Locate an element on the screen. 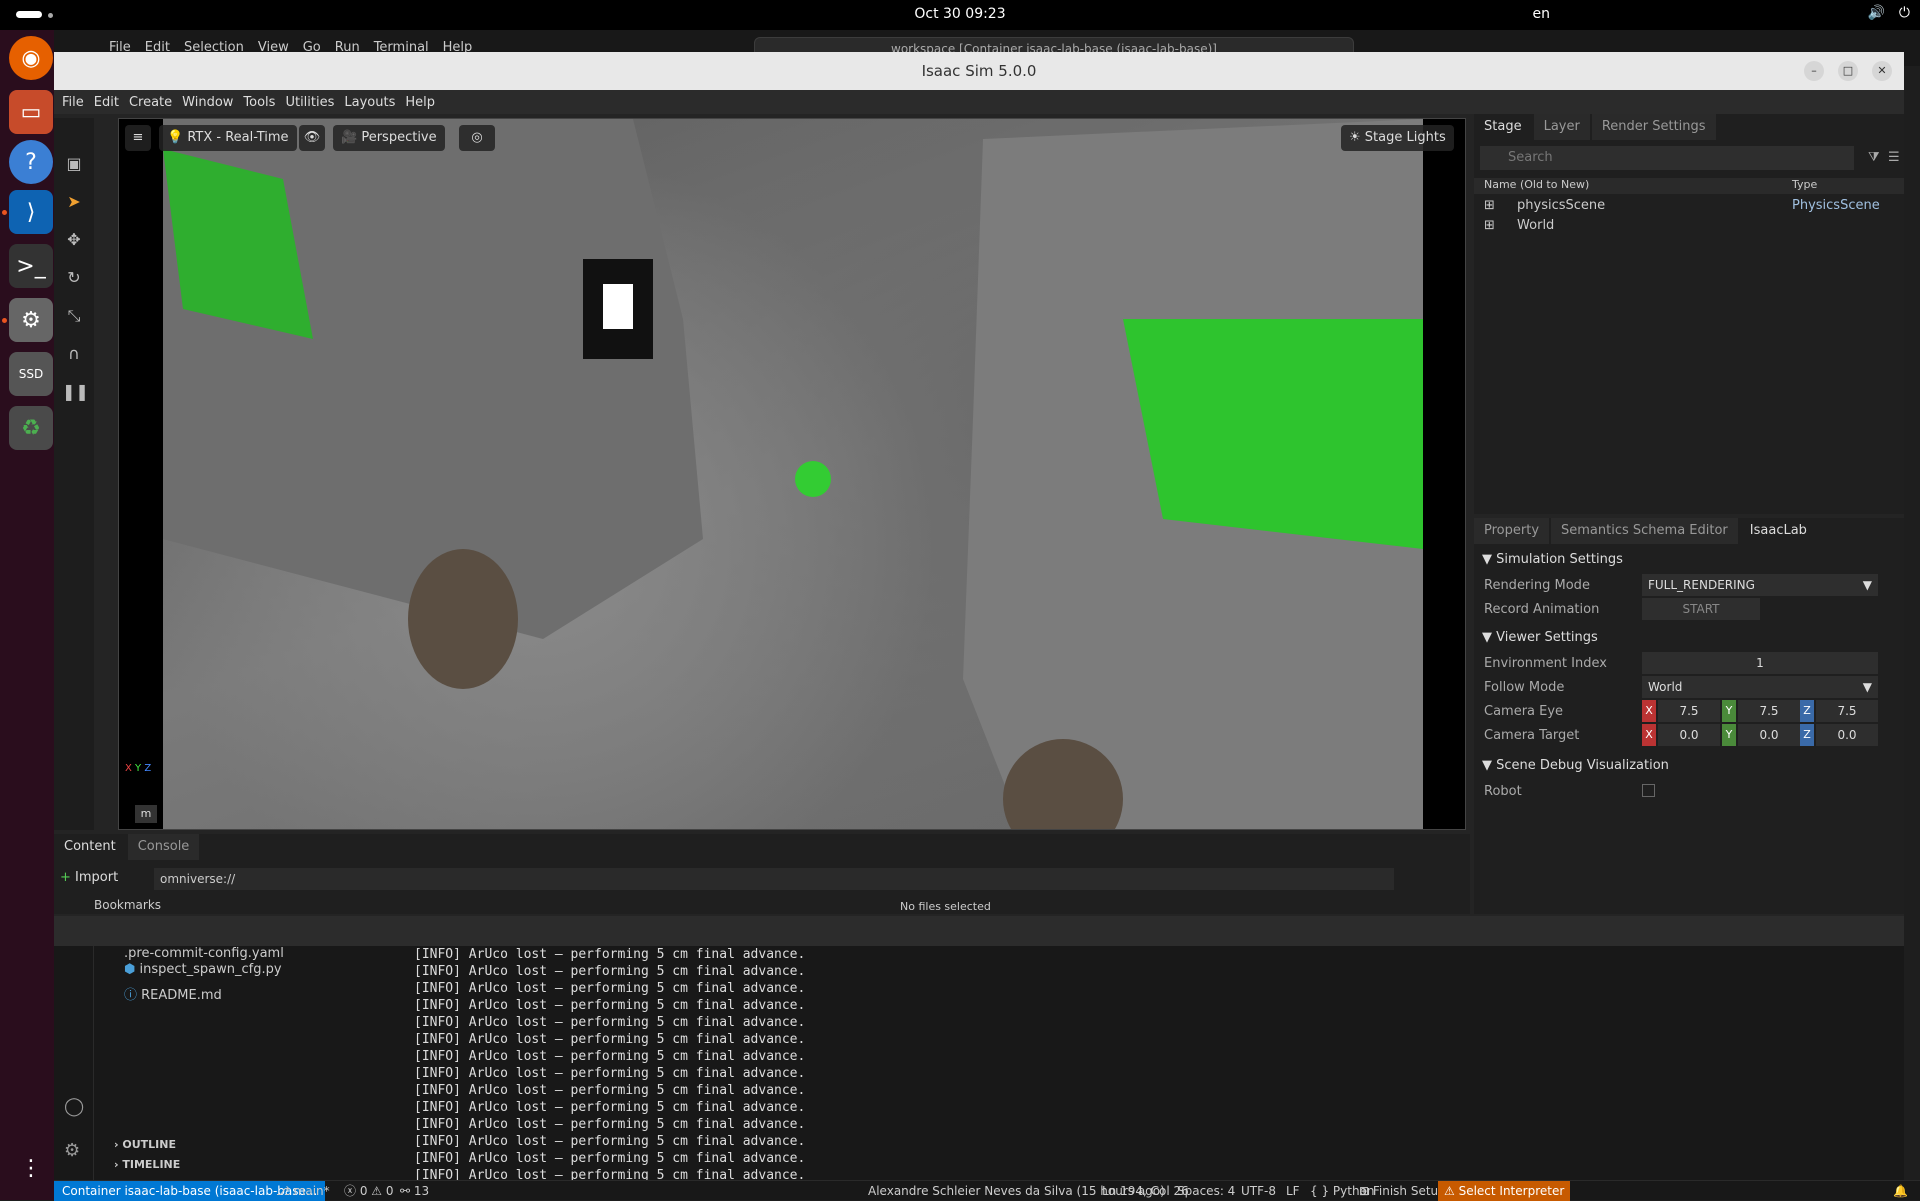 This screenshot has width=1920, height=1201. help-icon: ? is located at coordinates (31, 162).